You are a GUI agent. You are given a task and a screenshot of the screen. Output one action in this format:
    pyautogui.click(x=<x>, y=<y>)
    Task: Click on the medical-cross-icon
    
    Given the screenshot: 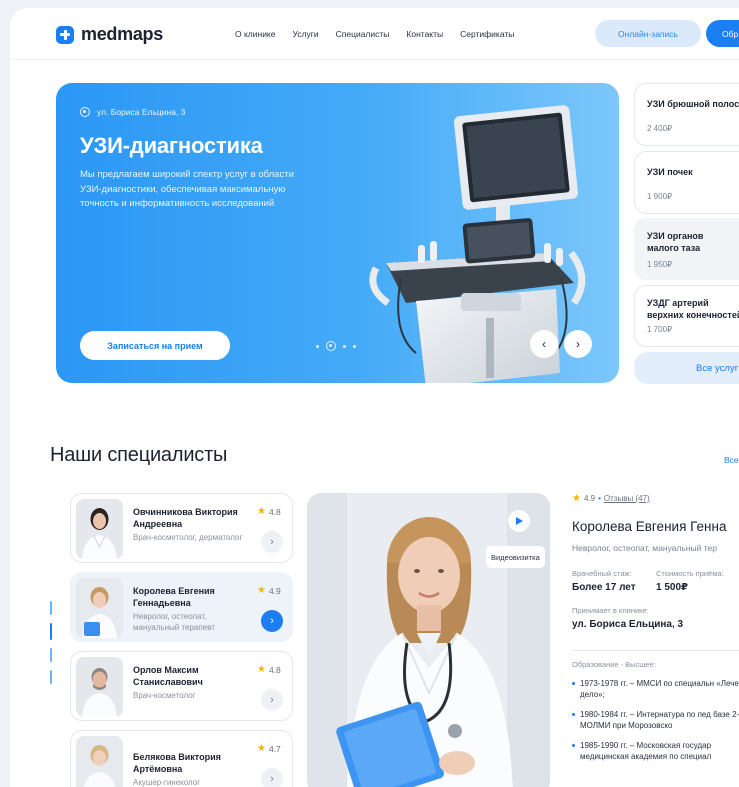 What is the action you would take?
    pyautogui.click(x=65, y=34)
    